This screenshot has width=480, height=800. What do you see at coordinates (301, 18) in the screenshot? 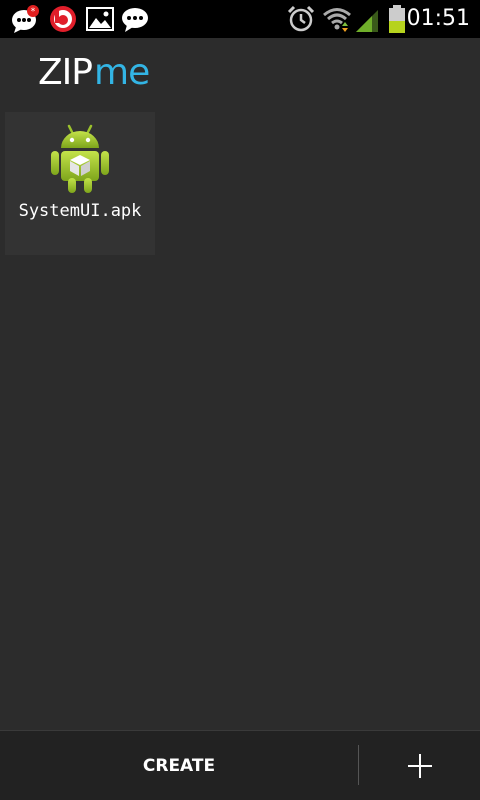
I see `alarm-icon` at bounding box center [301, 18].